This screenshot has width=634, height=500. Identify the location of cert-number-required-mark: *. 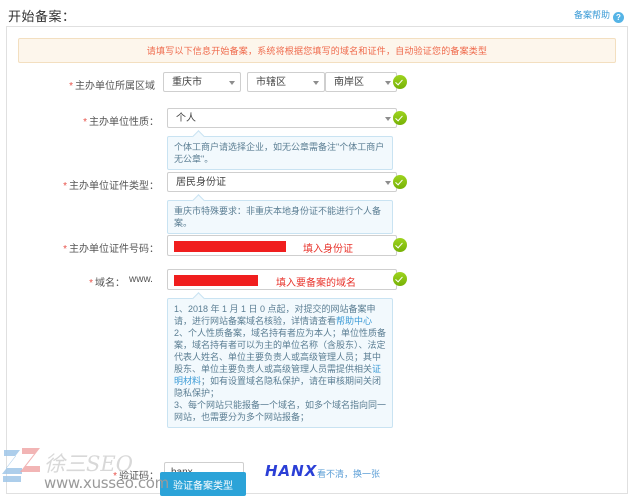
(65, 249).